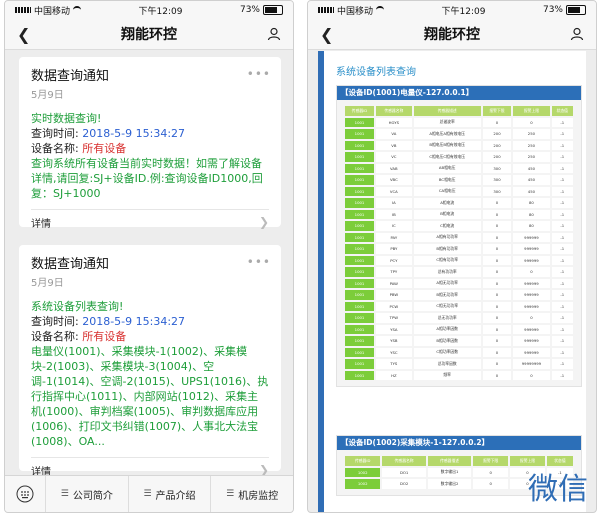 This screenshot has height=513, width=600. Describe the element at coordinates (459, 203) in the screenshot. I see `table-row: 1001 IA A相电流 0 80 -1` at that location.